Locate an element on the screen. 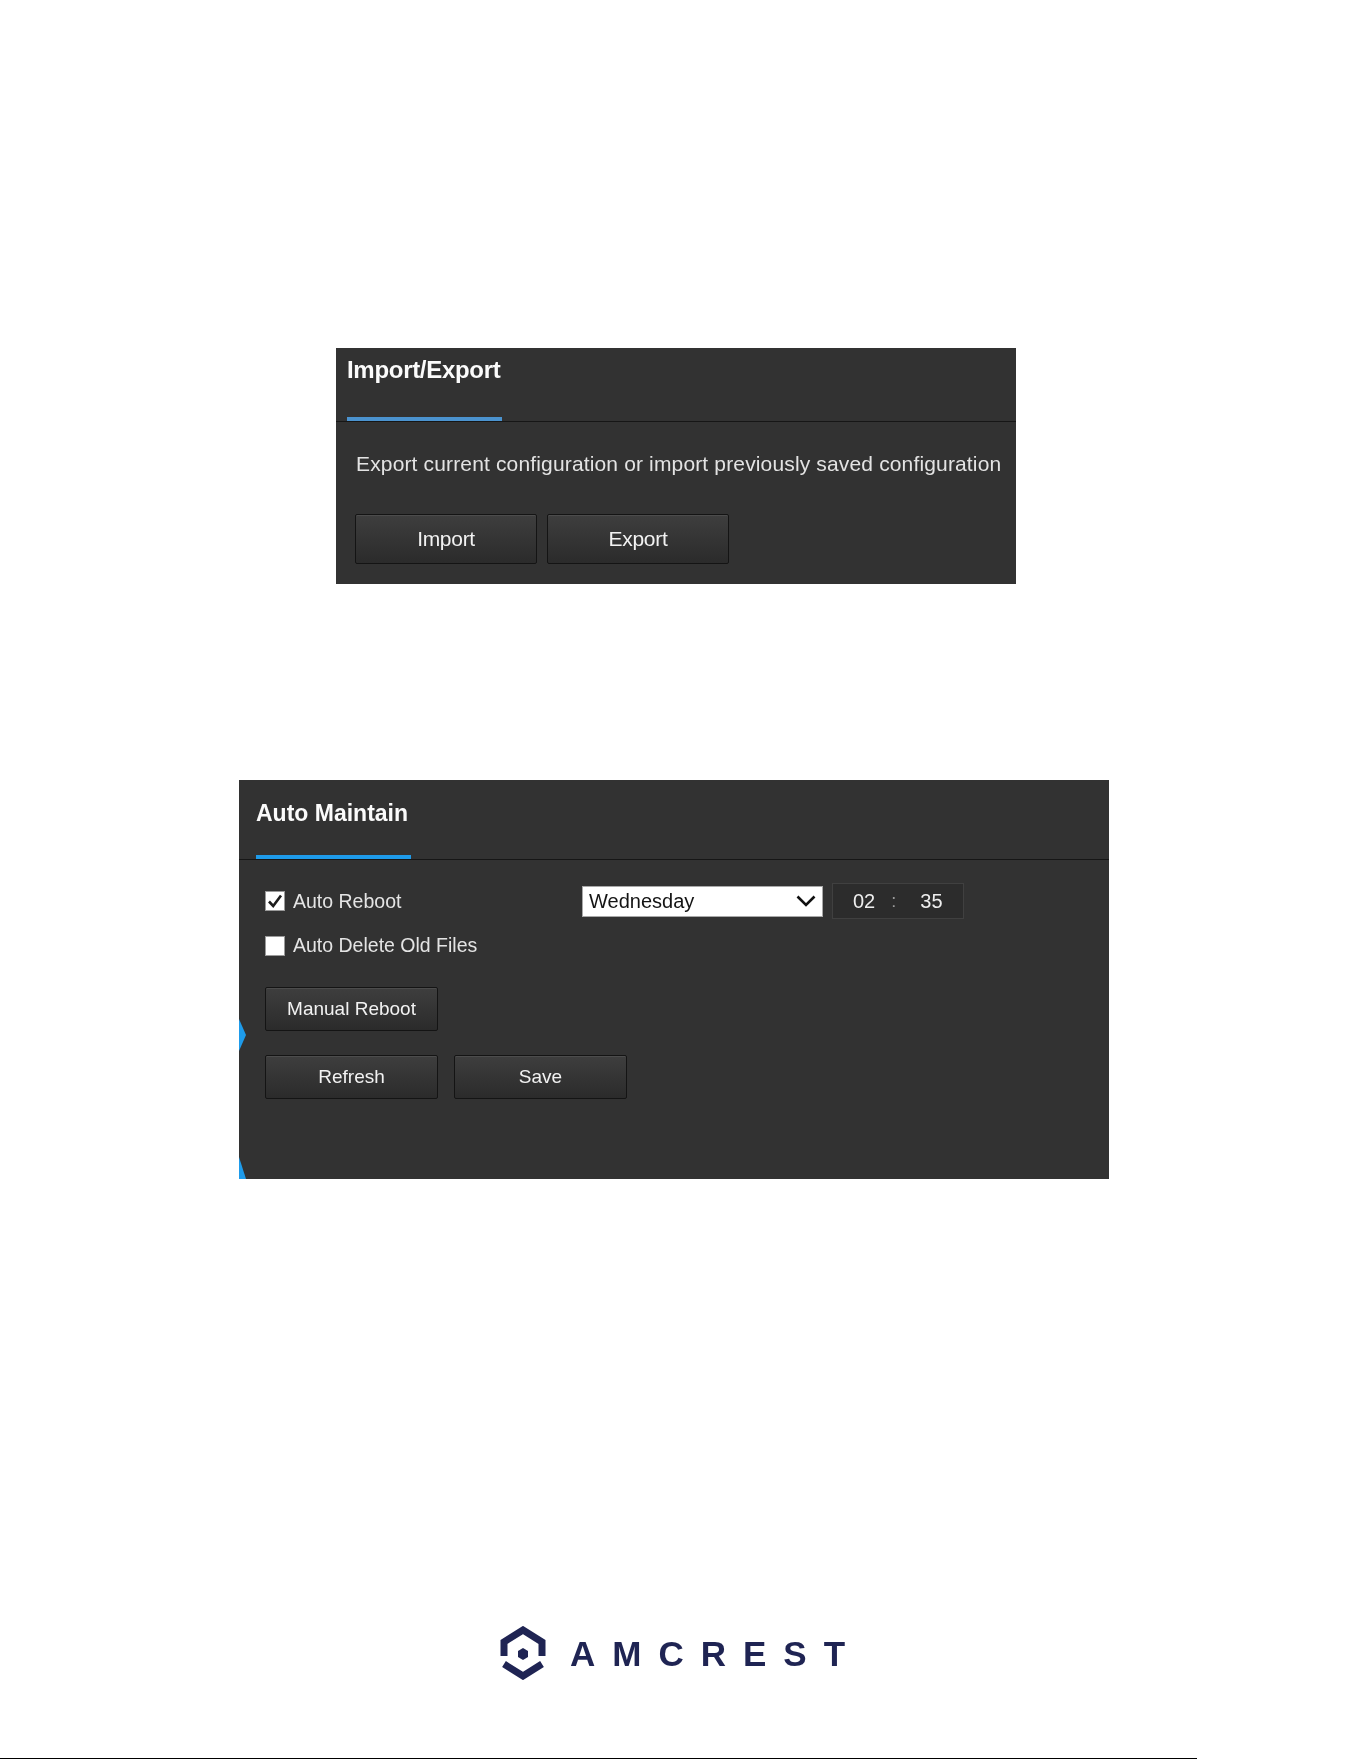 This screenshot has width=1361, height=1761. hexagon-logo-icon is located at coordinates (523, 1653).